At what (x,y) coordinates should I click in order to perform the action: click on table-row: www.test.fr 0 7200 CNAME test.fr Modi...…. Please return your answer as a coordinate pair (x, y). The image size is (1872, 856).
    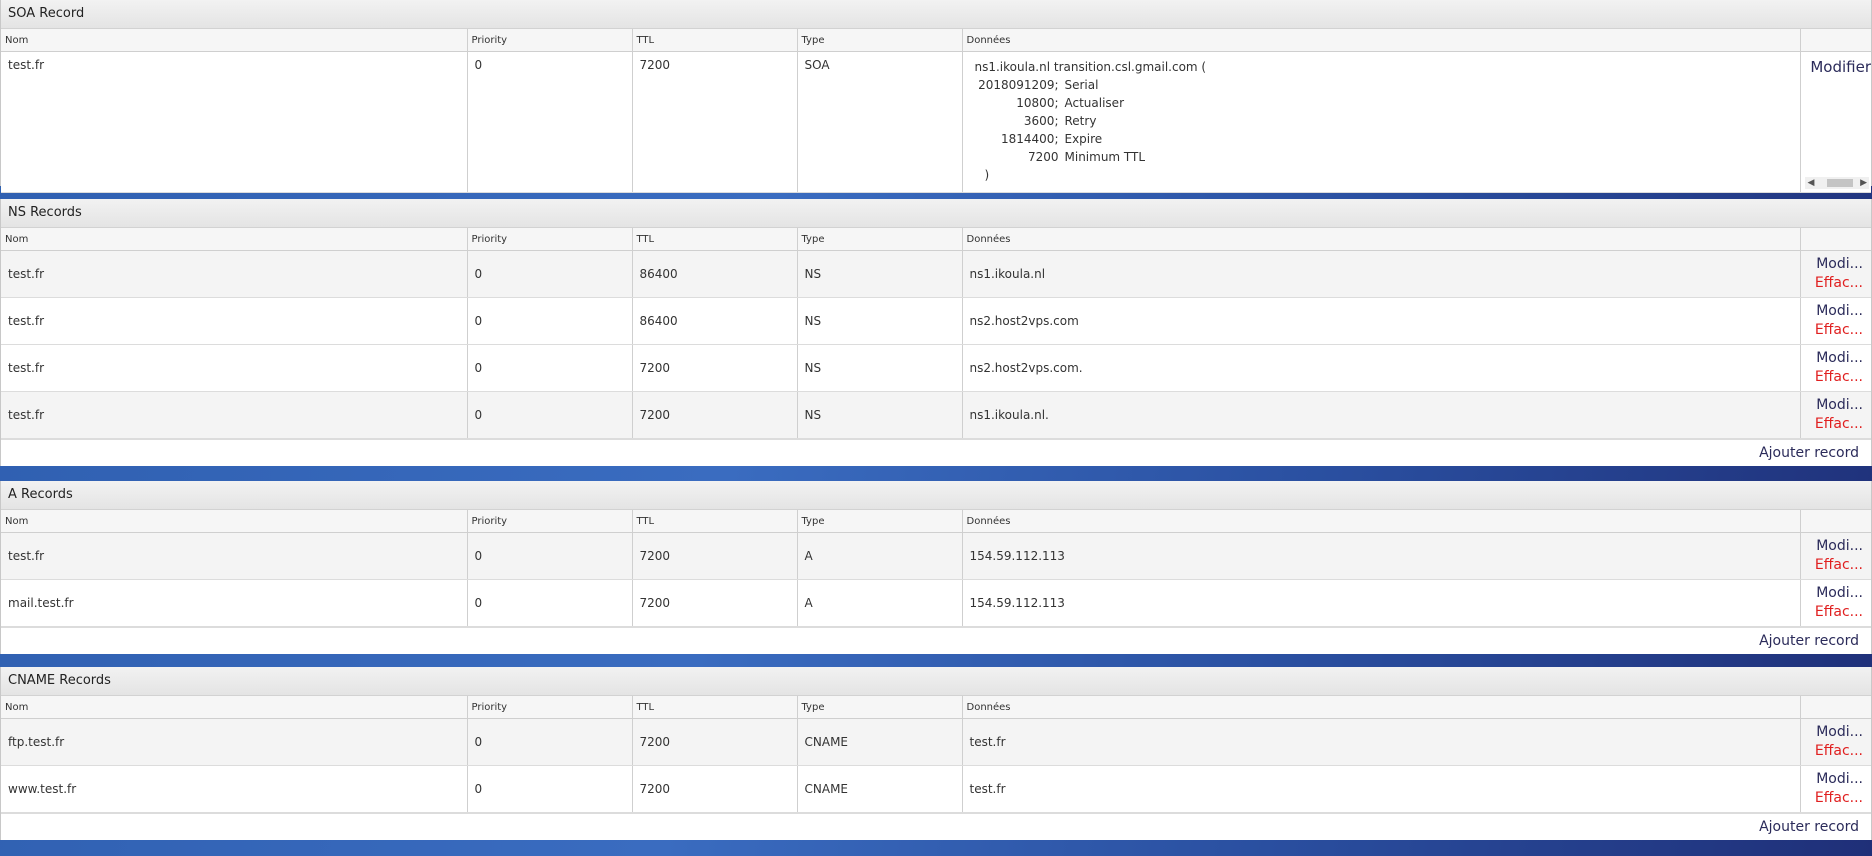
    Looking at the image, I should click on (936, 789).